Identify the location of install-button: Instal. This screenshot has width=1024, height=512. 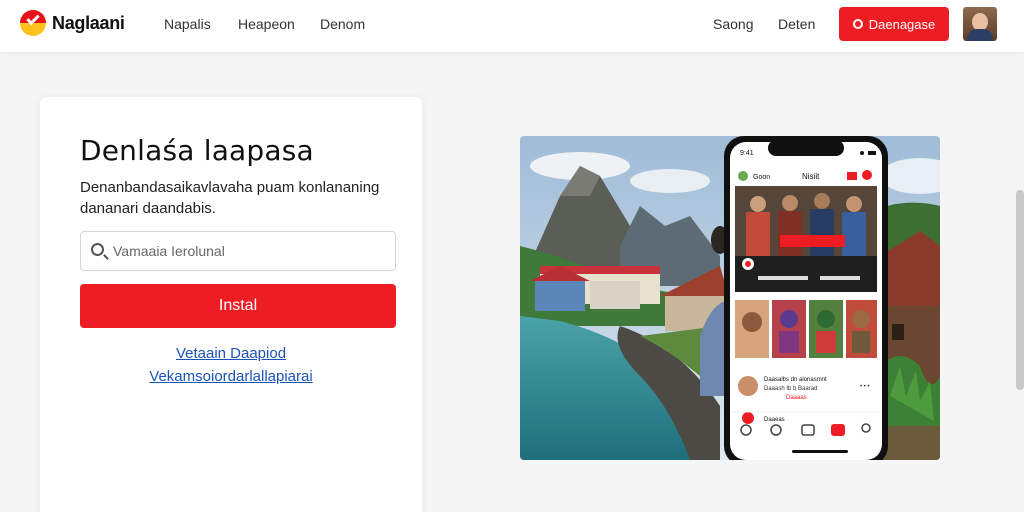
(238, 306).